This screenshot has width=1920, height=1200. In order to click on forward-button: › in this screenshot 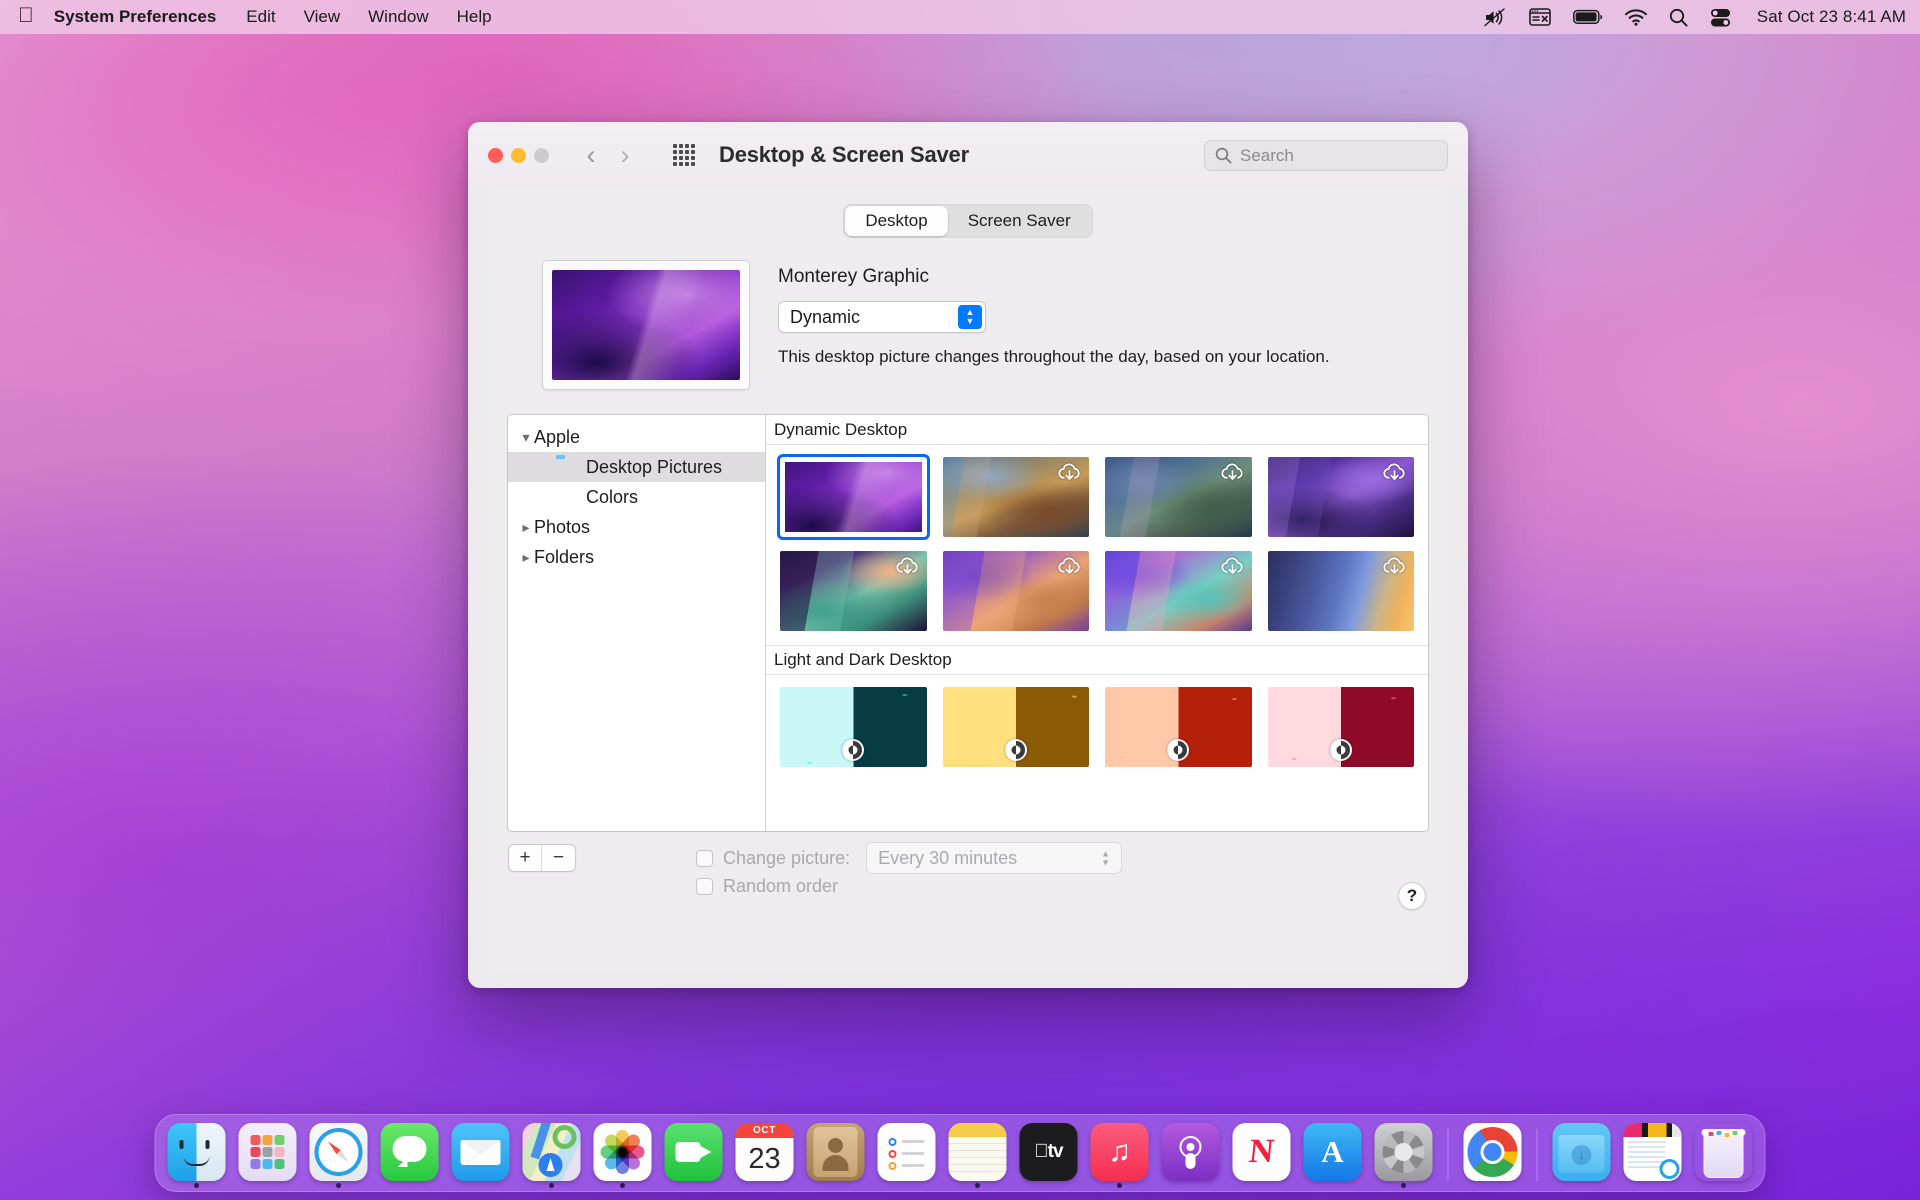, I will do `click(625, 155)`.